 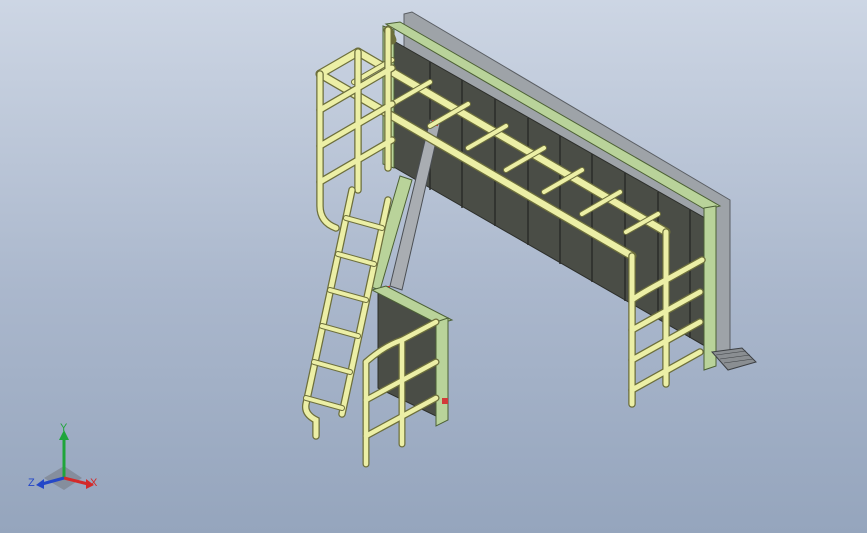 What do you see at coordinates (442, 372) in the screenshot?
I see `lower-panel-frame-right` at bounding box center [442, 372].